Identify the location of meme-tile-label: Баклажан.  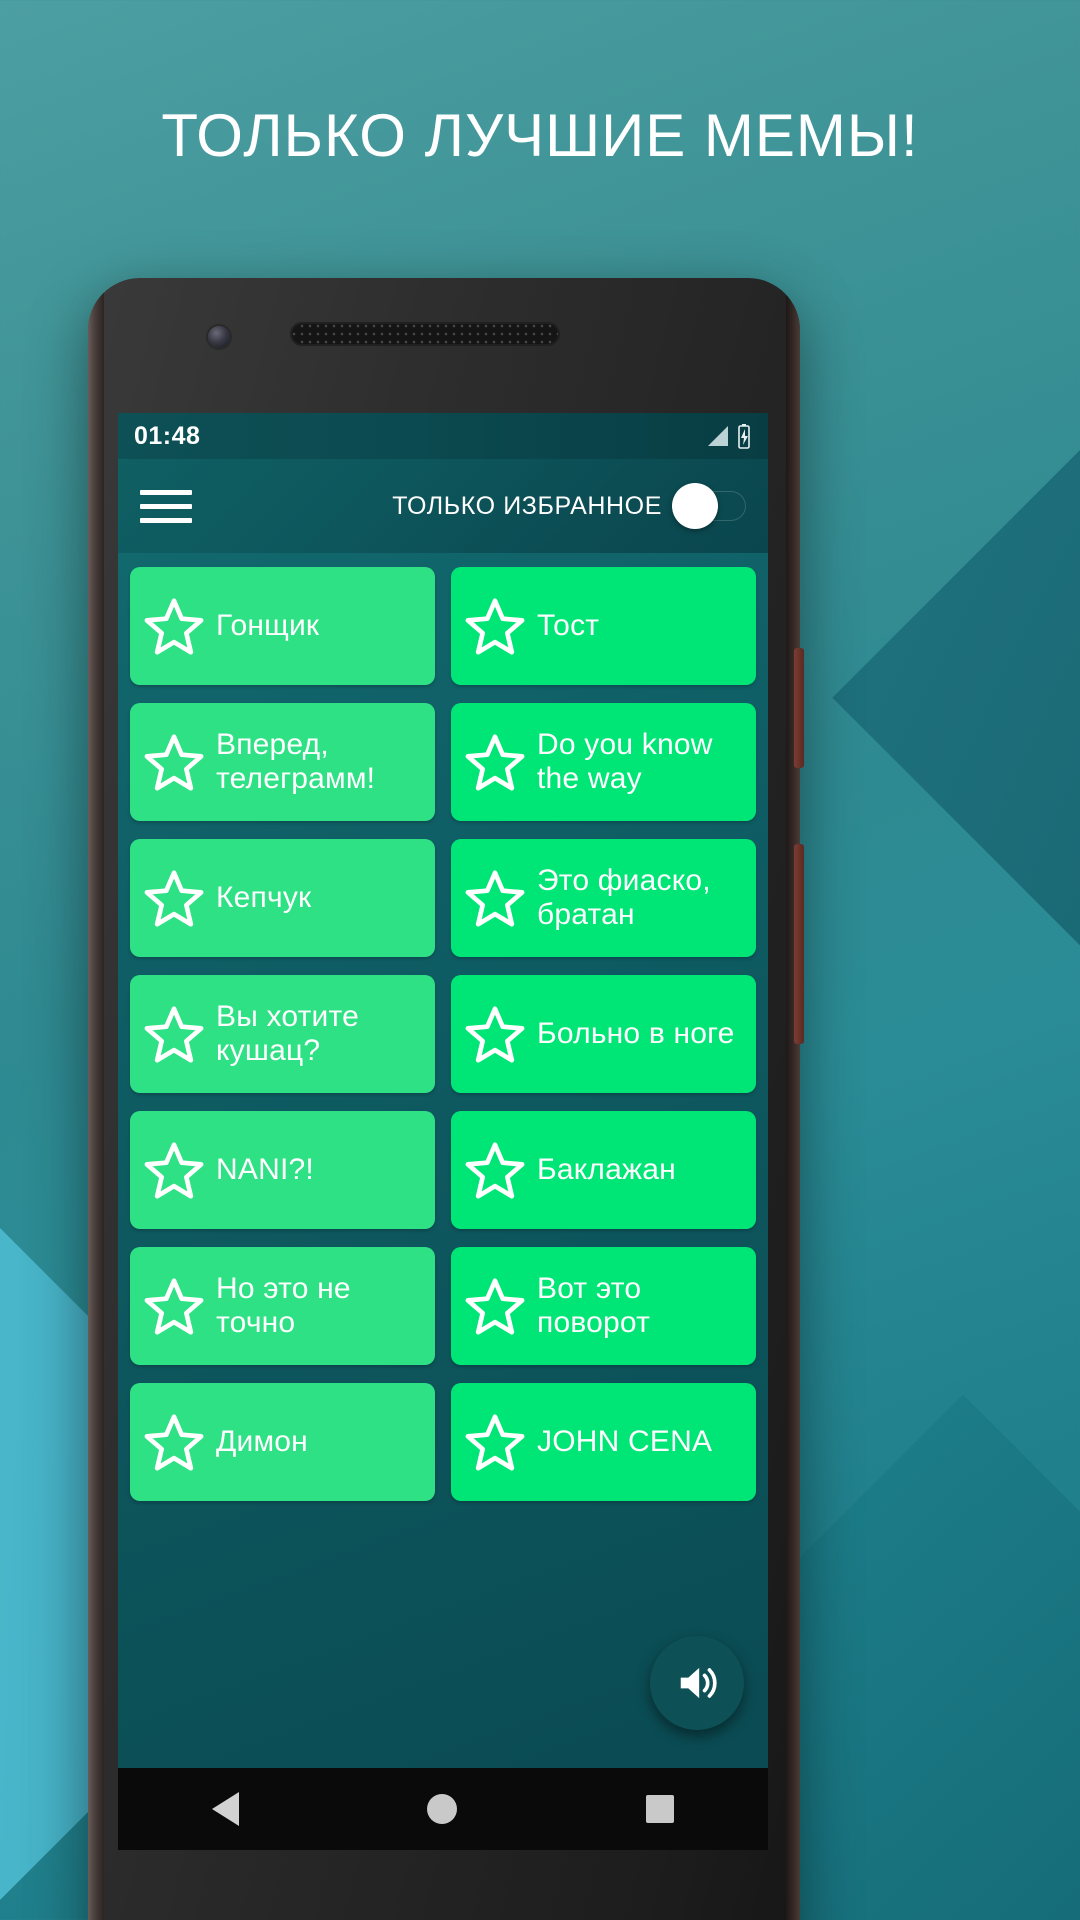
(606, 1170).